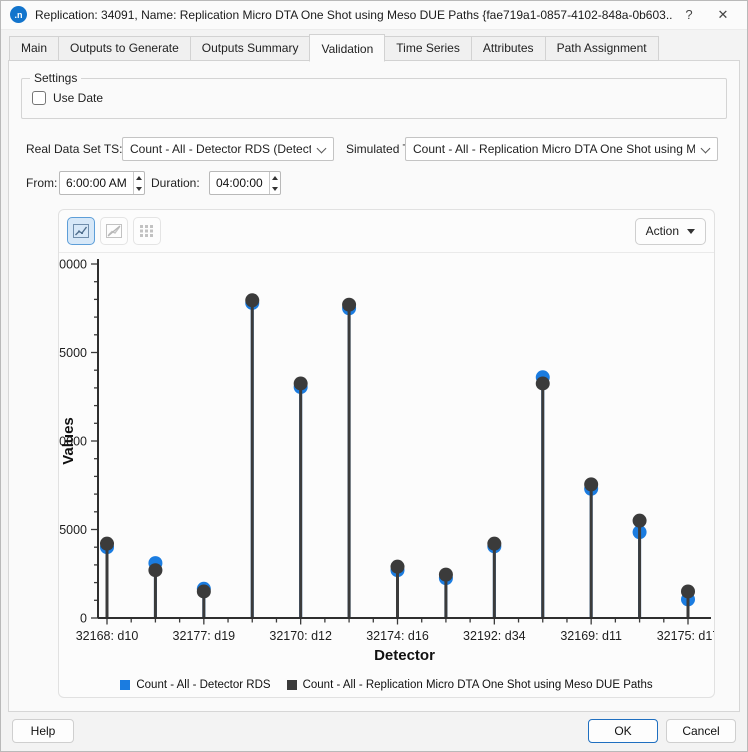  I want to click on action-button-label: Action, so click(662, 231).